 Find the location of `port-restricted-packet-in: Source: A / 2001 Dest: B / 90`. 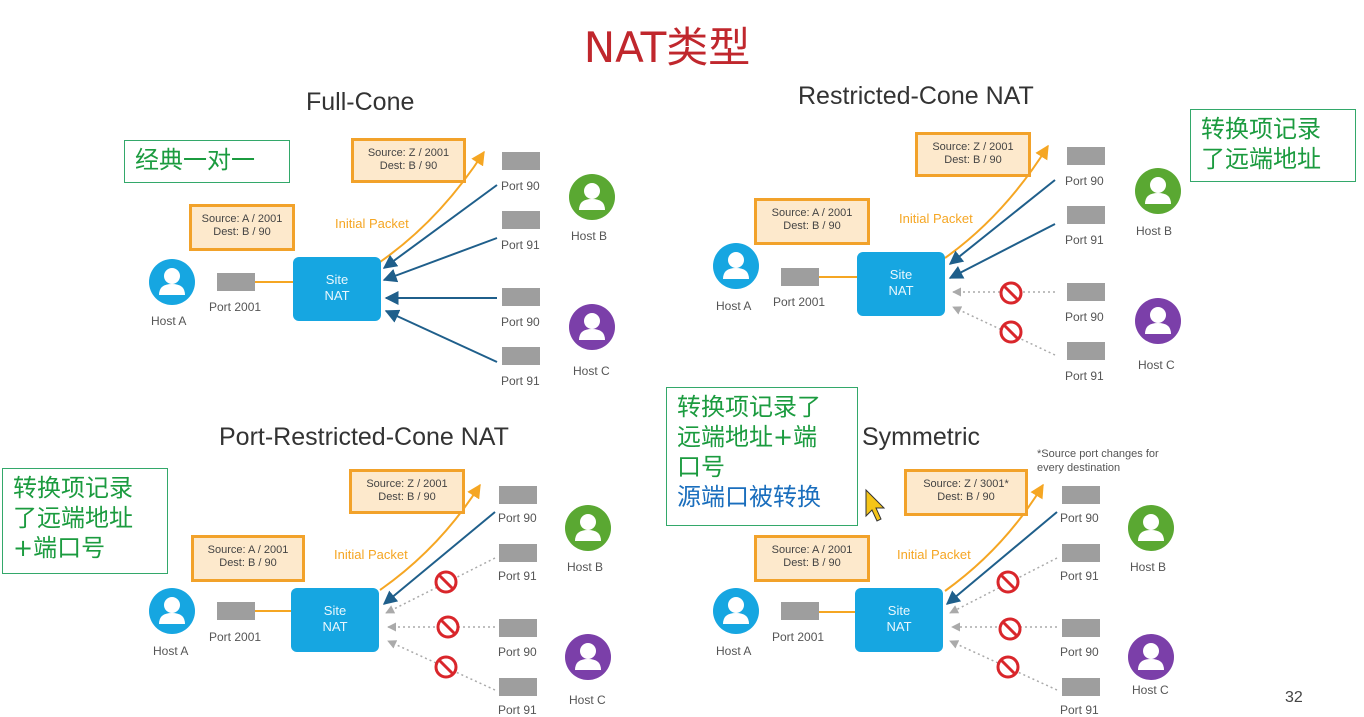

port-restricted-packet-in: Source: A / 2001 Dest: B / 90 is located at coordinates (248, 558).